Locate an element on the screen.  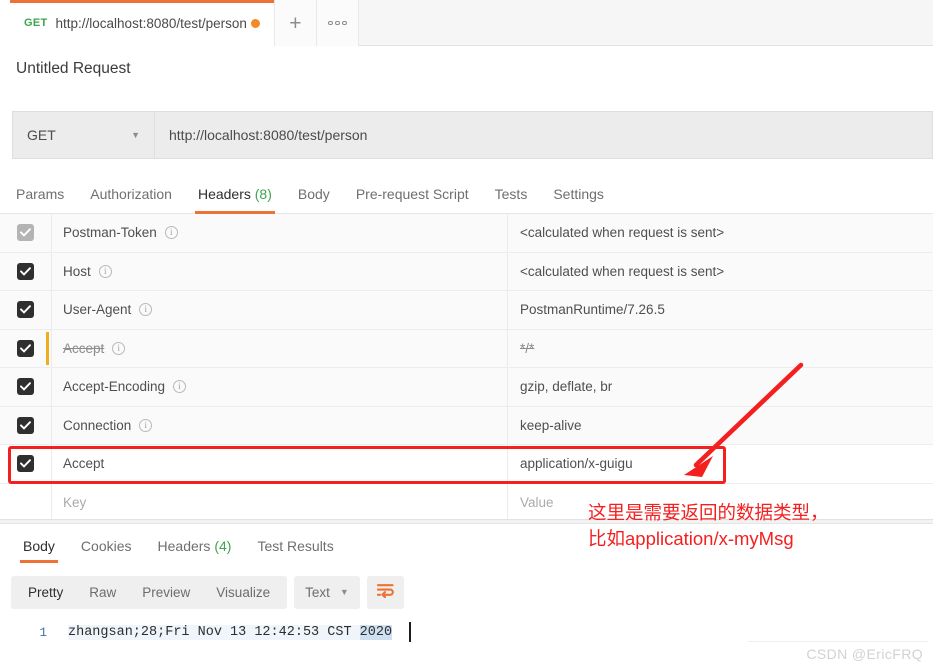
header-value-cell: */* is located at coordinates (720, 349).